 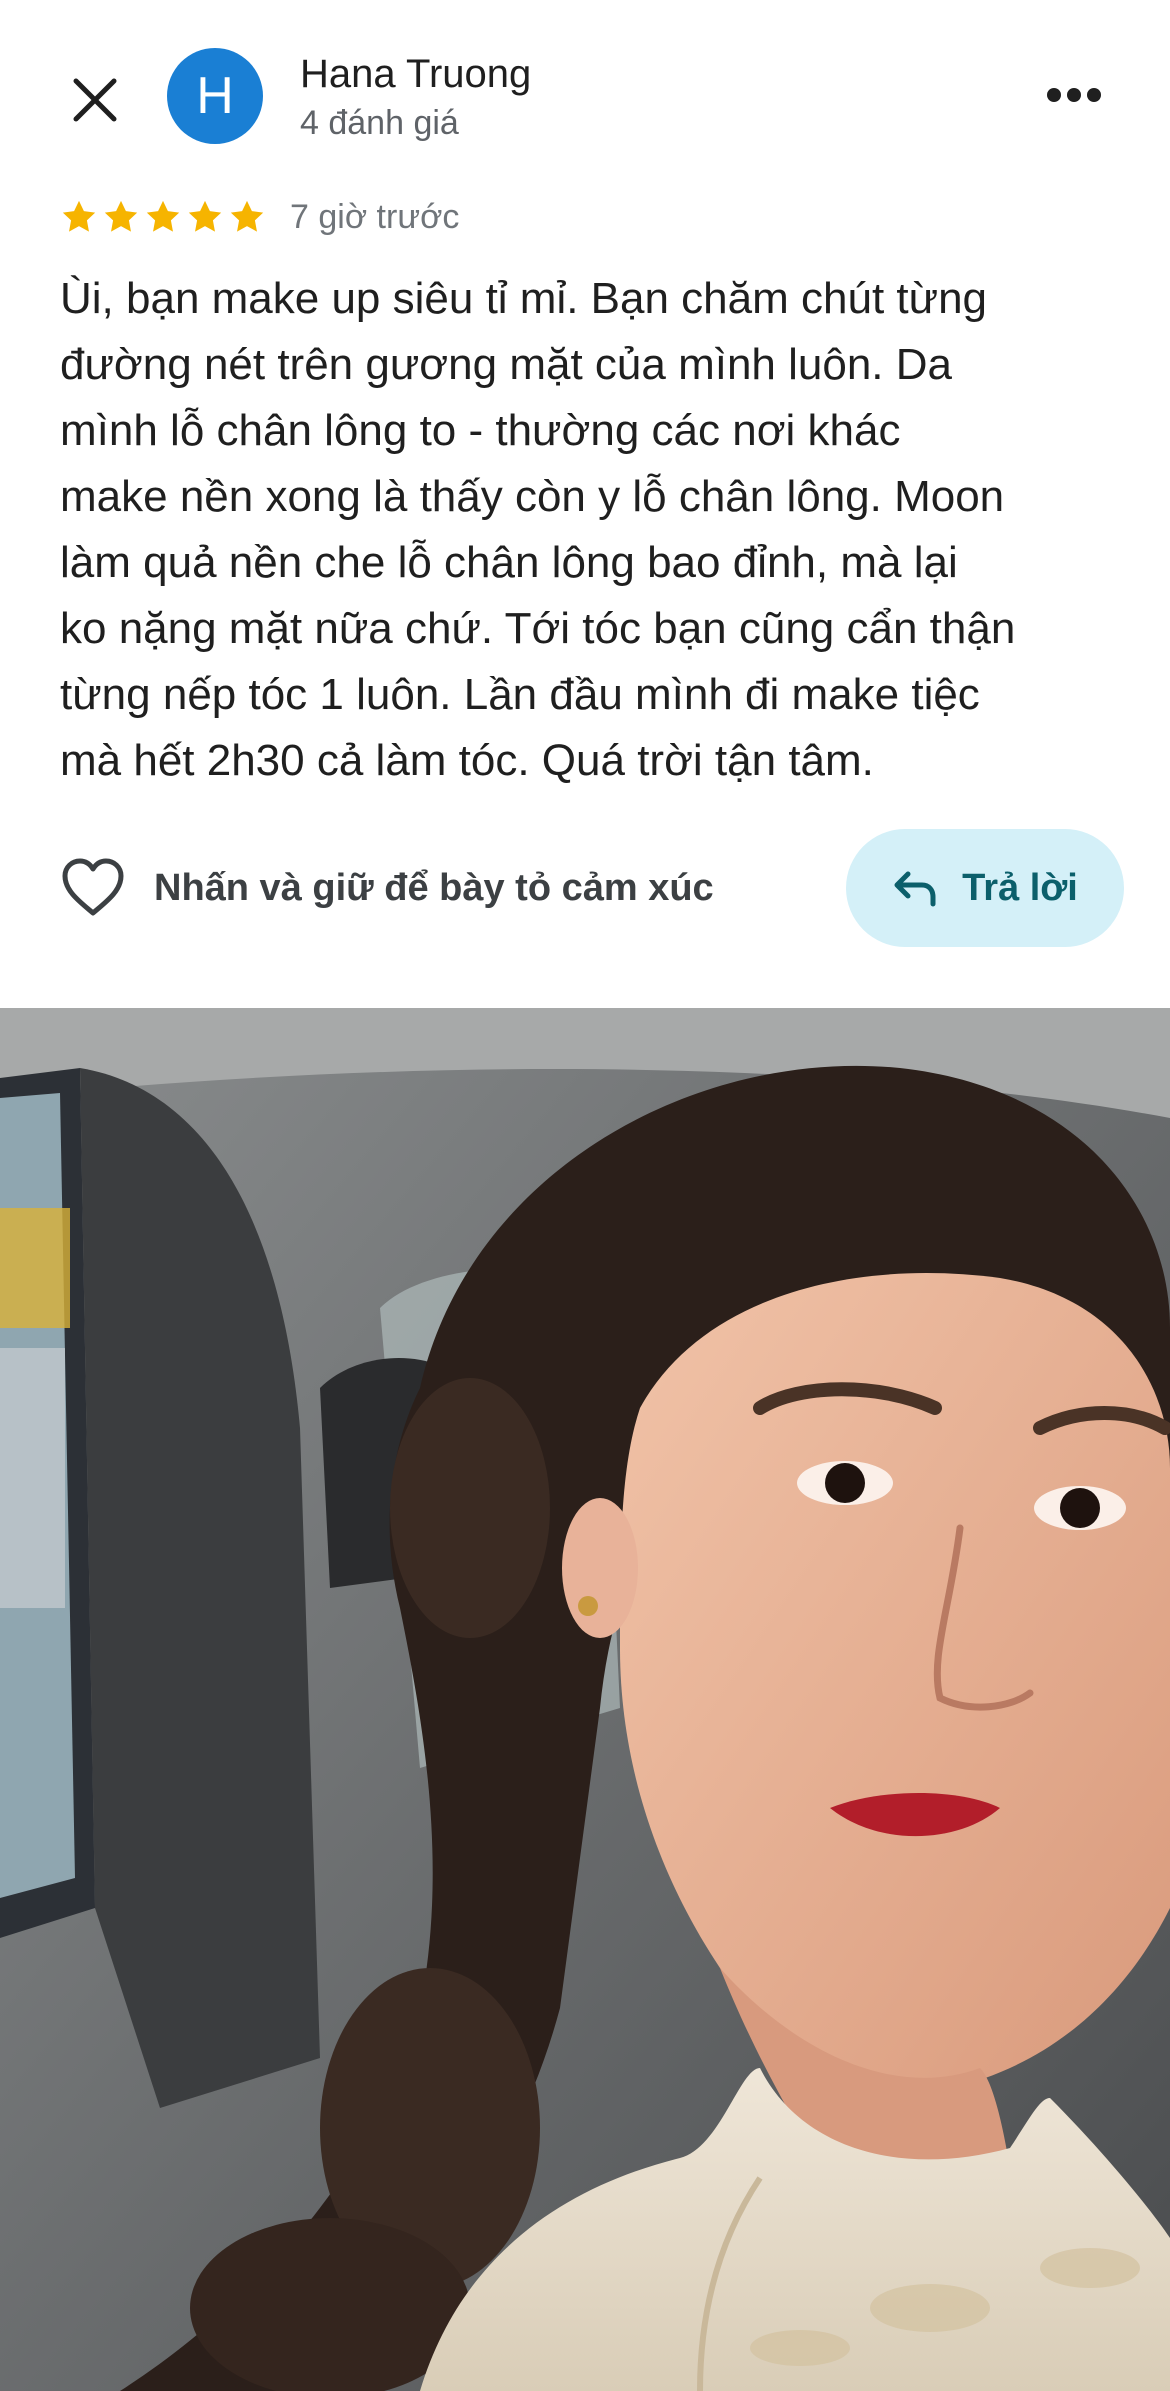 What do you see at coordinates (915, 889) in the screenshot?
I see `reply-arrow-icon` at bounding box center [915, 889].